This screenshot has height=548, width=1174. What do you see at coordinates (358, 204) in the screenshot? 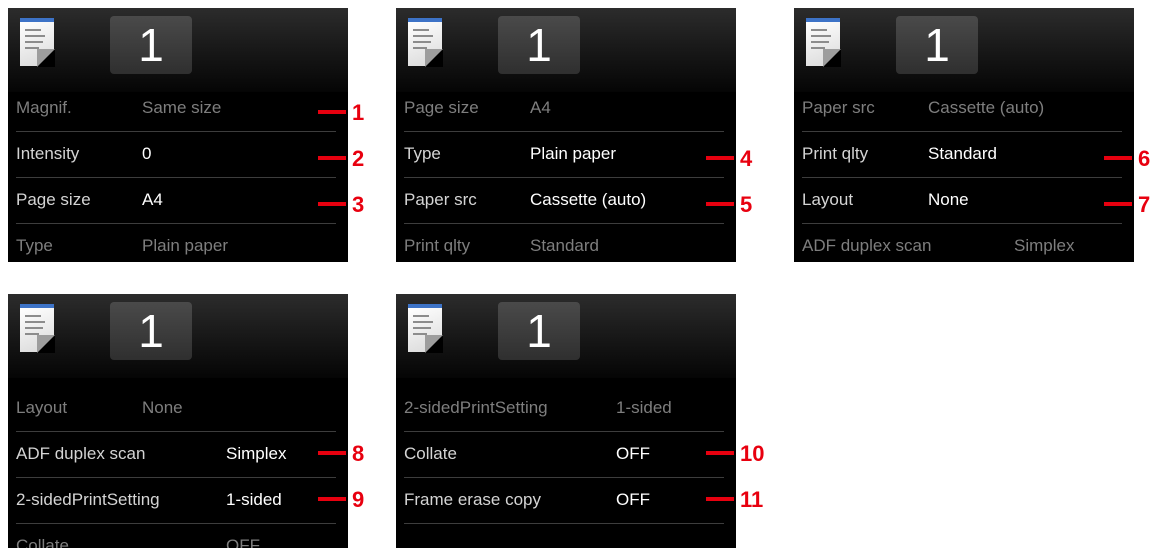
I see `callout-number: 3` at bounding box center [358, 204].